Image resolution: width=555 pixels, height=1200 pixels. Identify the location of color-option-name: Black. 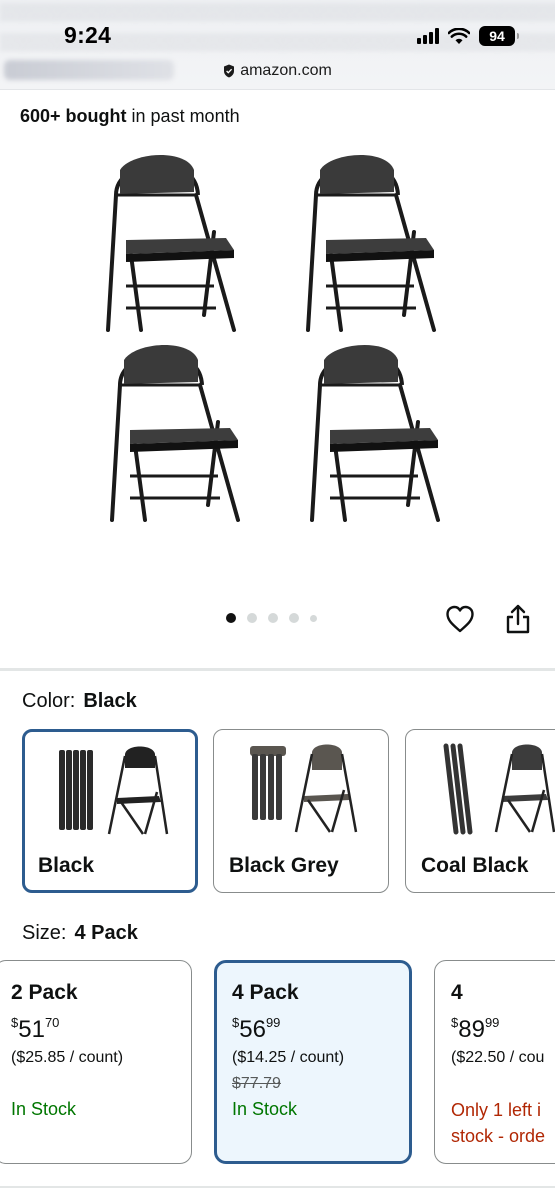
(66, 865).